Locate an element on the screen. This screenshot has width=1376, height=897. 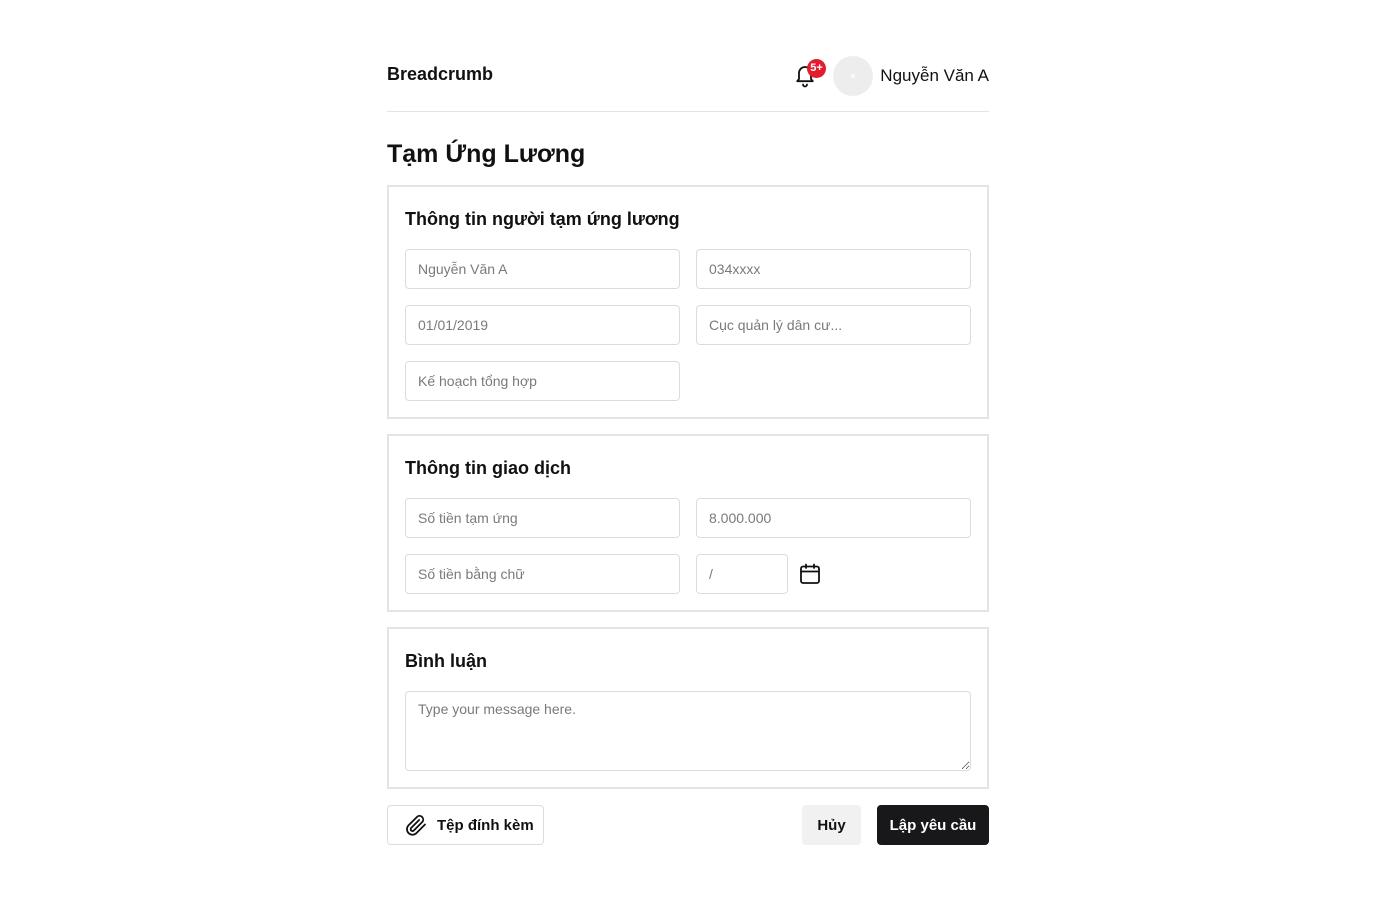
name-field is located at coordinates (542, 269).